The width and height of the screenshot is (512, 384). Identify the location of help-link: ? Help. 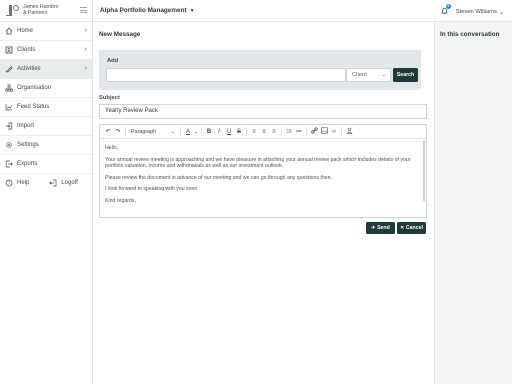
(17, 183).